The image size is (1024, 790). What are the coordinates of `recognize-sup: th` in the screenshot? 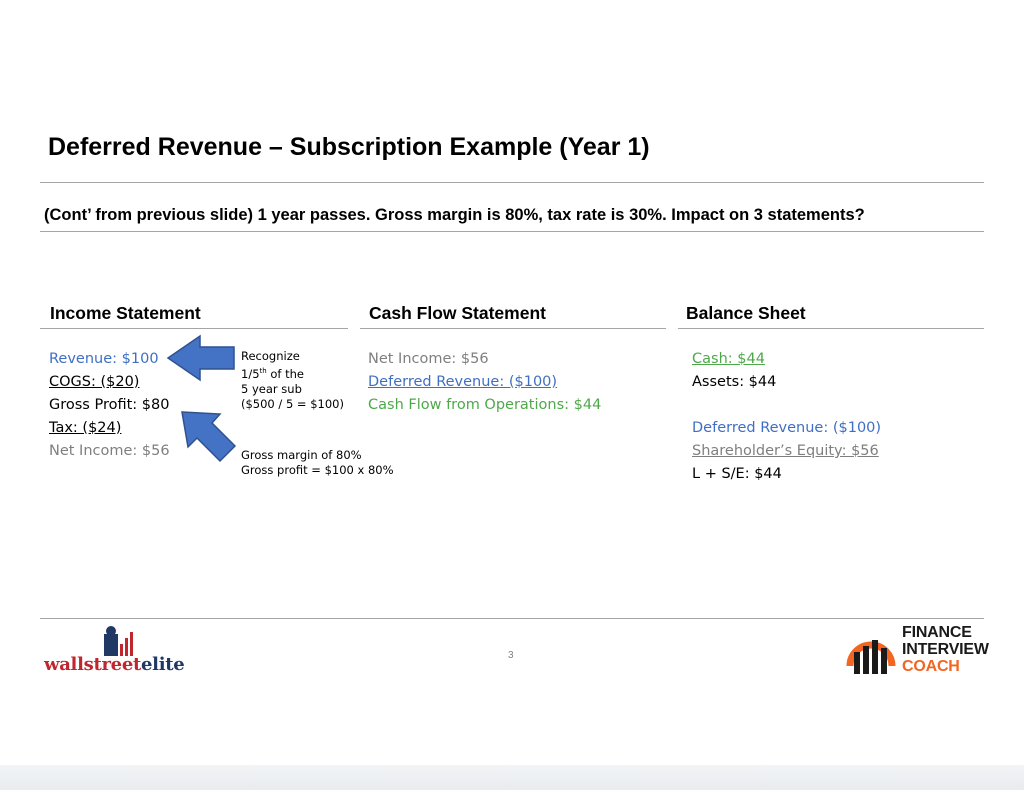 It's located at (263, 371).